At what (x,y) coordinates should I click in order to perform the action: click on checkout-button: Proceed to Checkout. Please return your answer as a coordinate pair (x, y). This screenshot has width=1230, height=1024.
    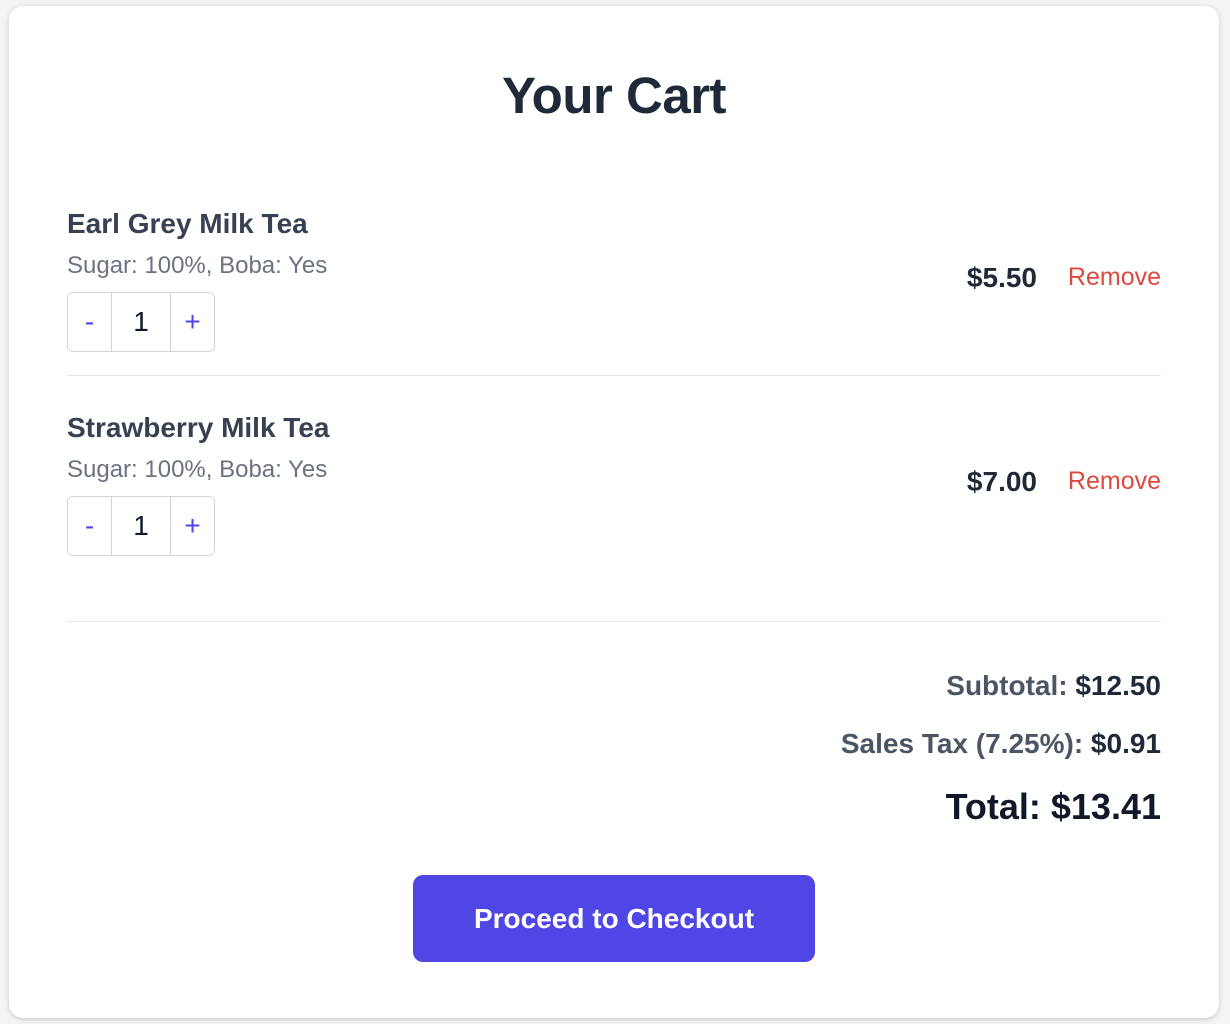
    Looking at the image, I should click on (614, 918).